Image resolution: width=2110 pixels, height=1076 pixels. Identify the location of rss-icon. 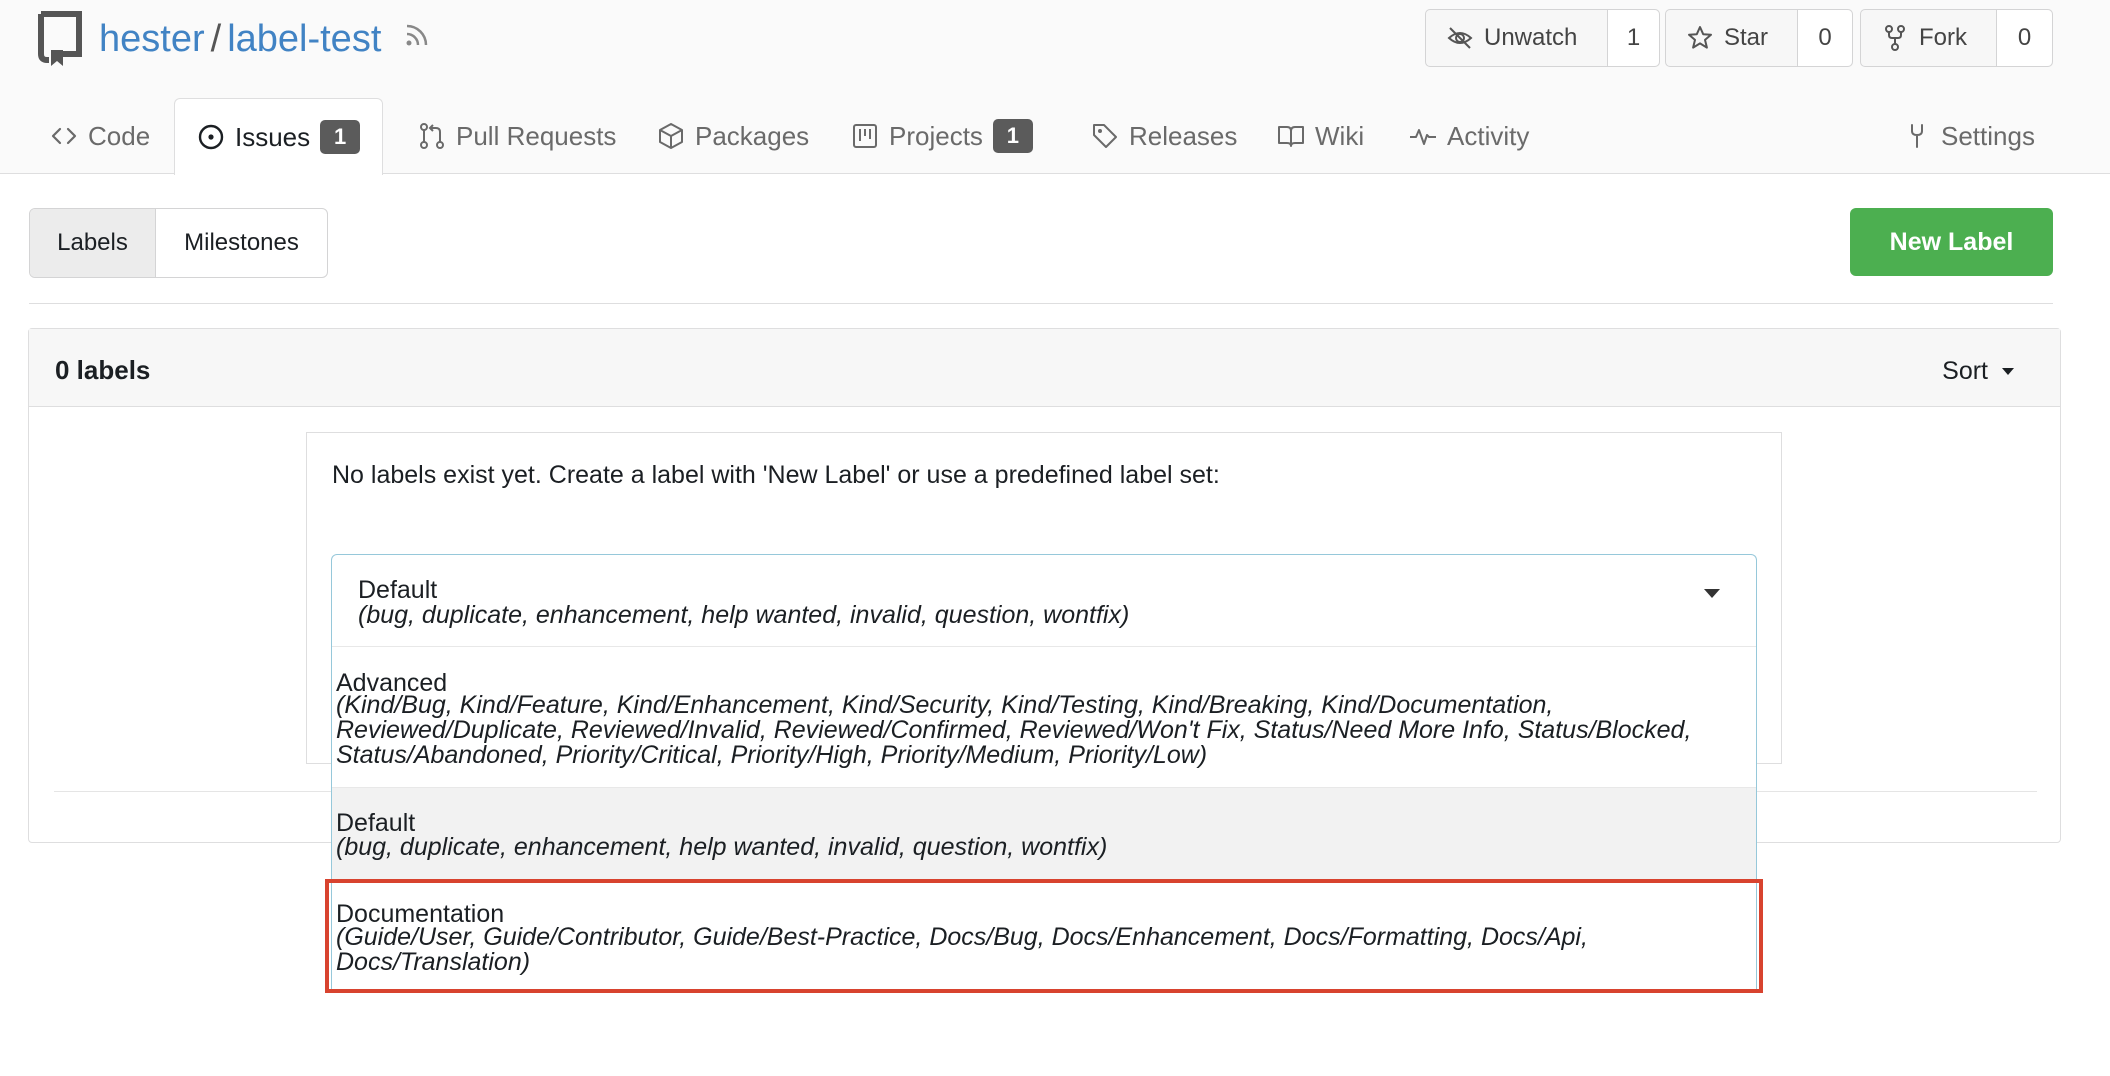
(416, 36).